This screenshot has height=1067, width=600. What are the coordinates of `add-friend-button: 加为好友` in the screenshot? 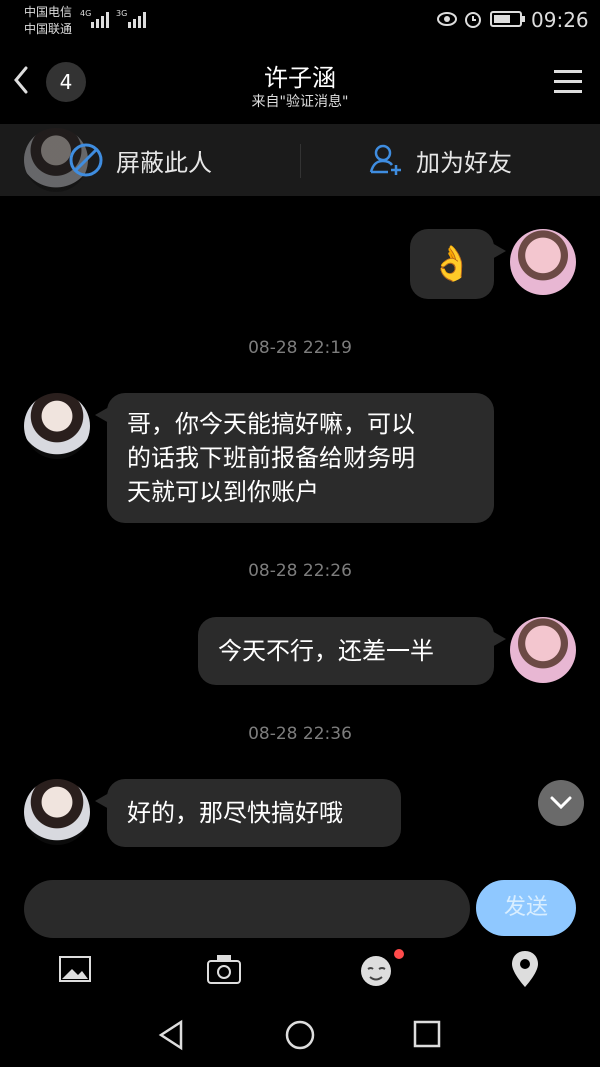 It's located at (439, 160).